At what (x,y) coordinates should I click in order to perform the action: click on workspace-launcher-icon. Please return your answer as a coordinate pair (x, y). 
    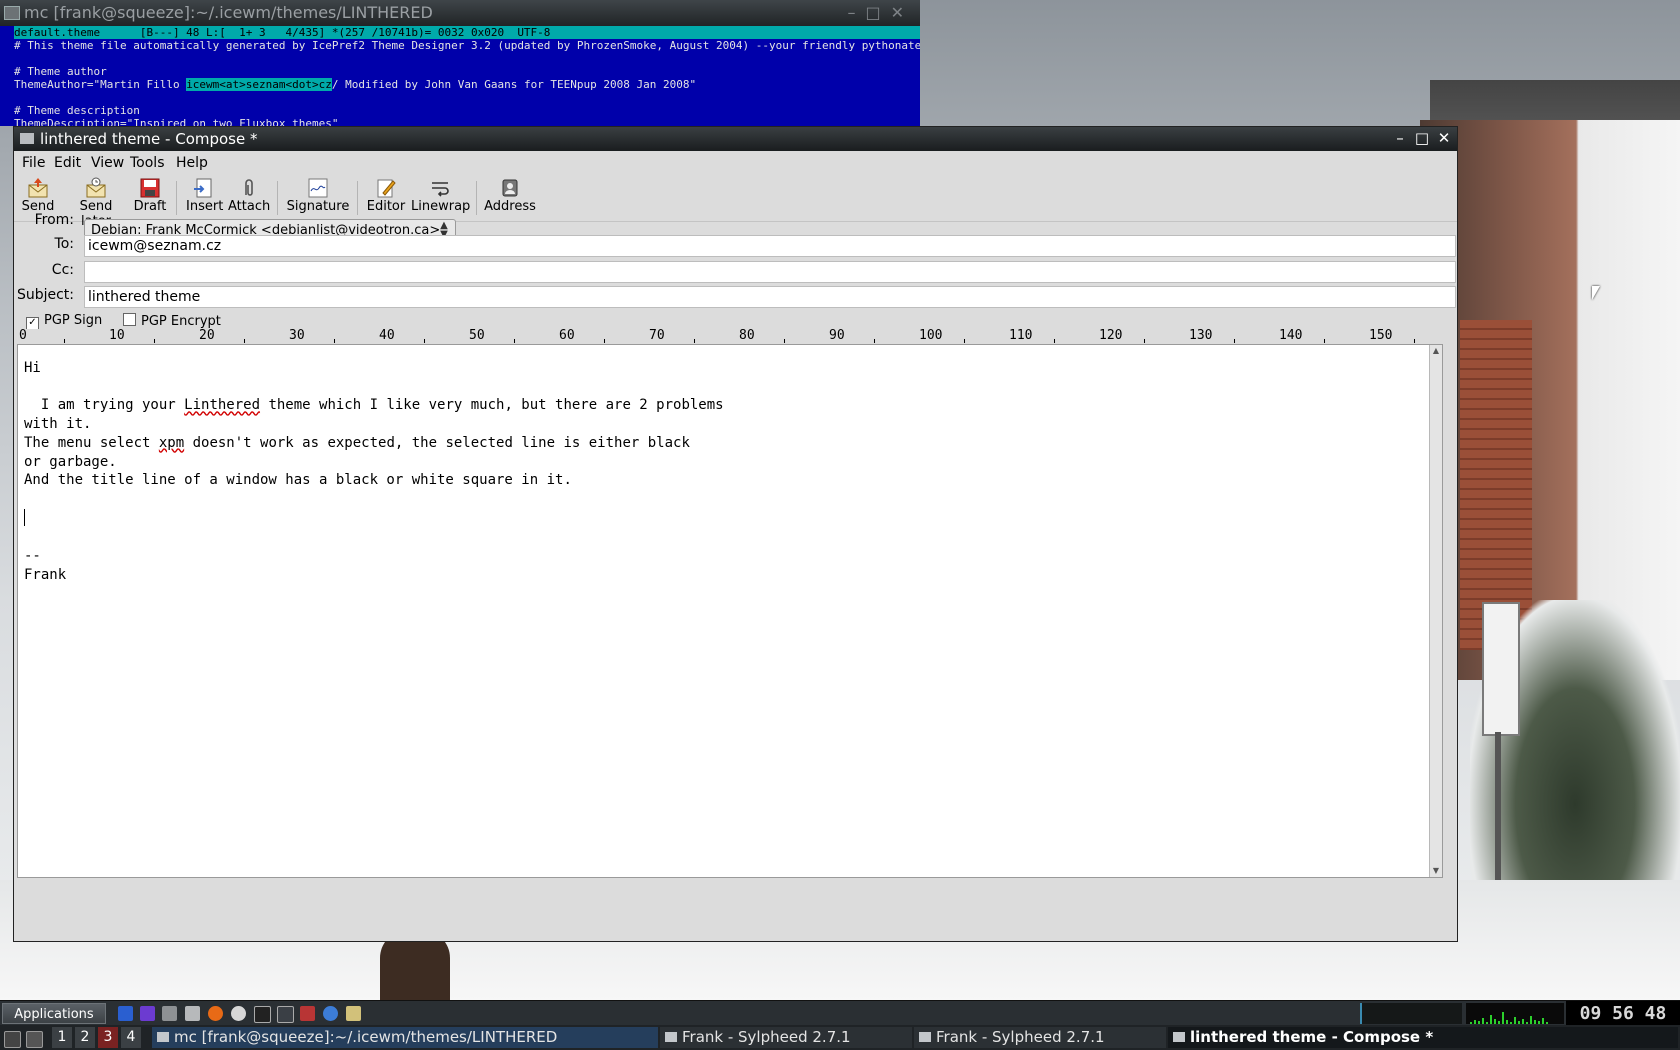
    Looking at the image, I should click on (147, 1013).